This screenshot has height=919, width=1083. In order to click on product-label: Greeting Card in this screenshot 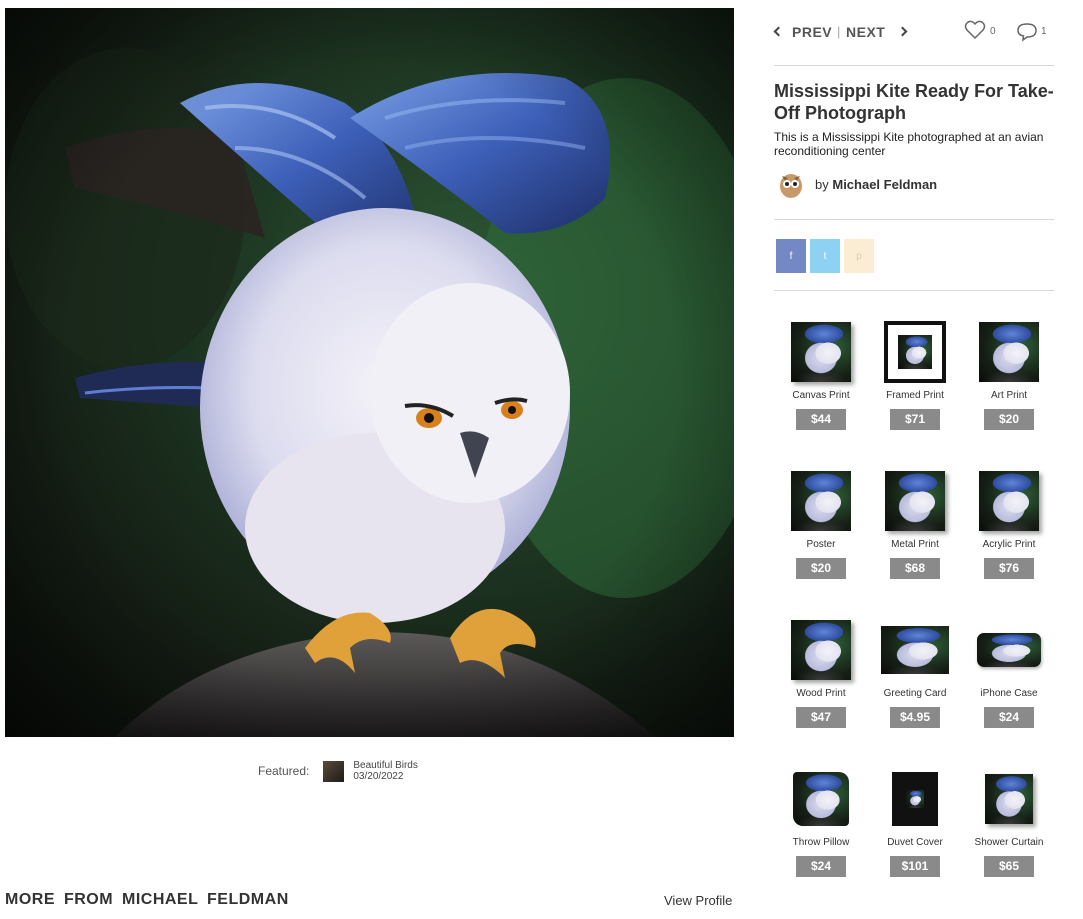, I will do `click(915, 694)`.